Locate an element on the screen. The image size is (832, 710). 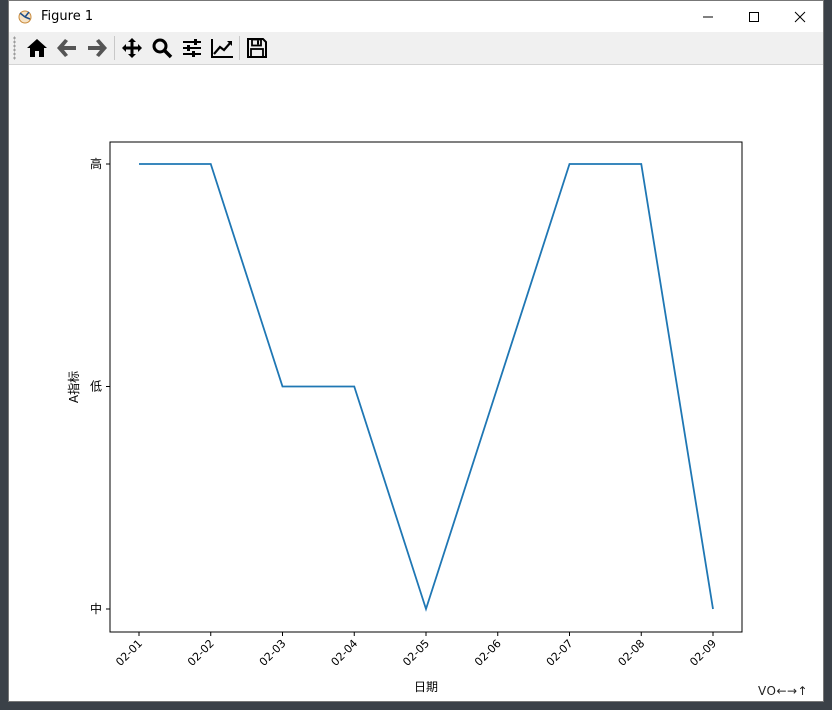
x-tick-label: 02-04 is located at coordinates (345, 653).